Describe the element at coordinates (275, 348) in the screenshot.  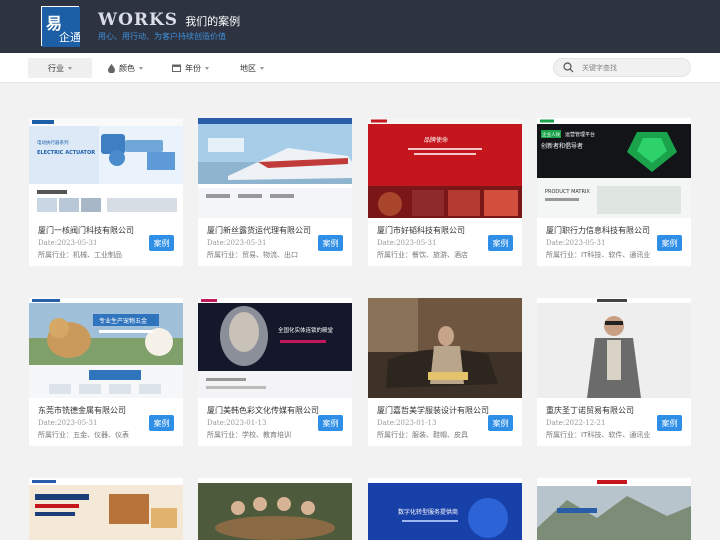
I see `case-thumbnail: 全国化实体连锁的殿堂` at that location.